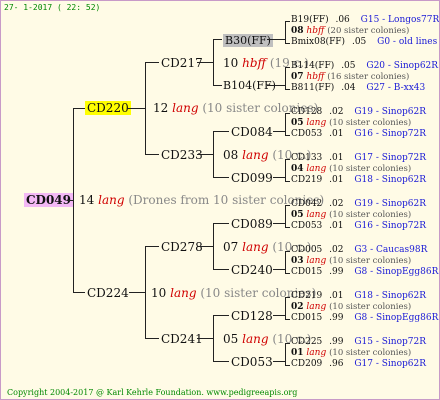 This screenshot has width=440, height=400. Describe the element at coordinates (359, 204) in the screenshot. I see `gen4-queen-5: CD042 .02 G19 - Sinop62R` at that location.